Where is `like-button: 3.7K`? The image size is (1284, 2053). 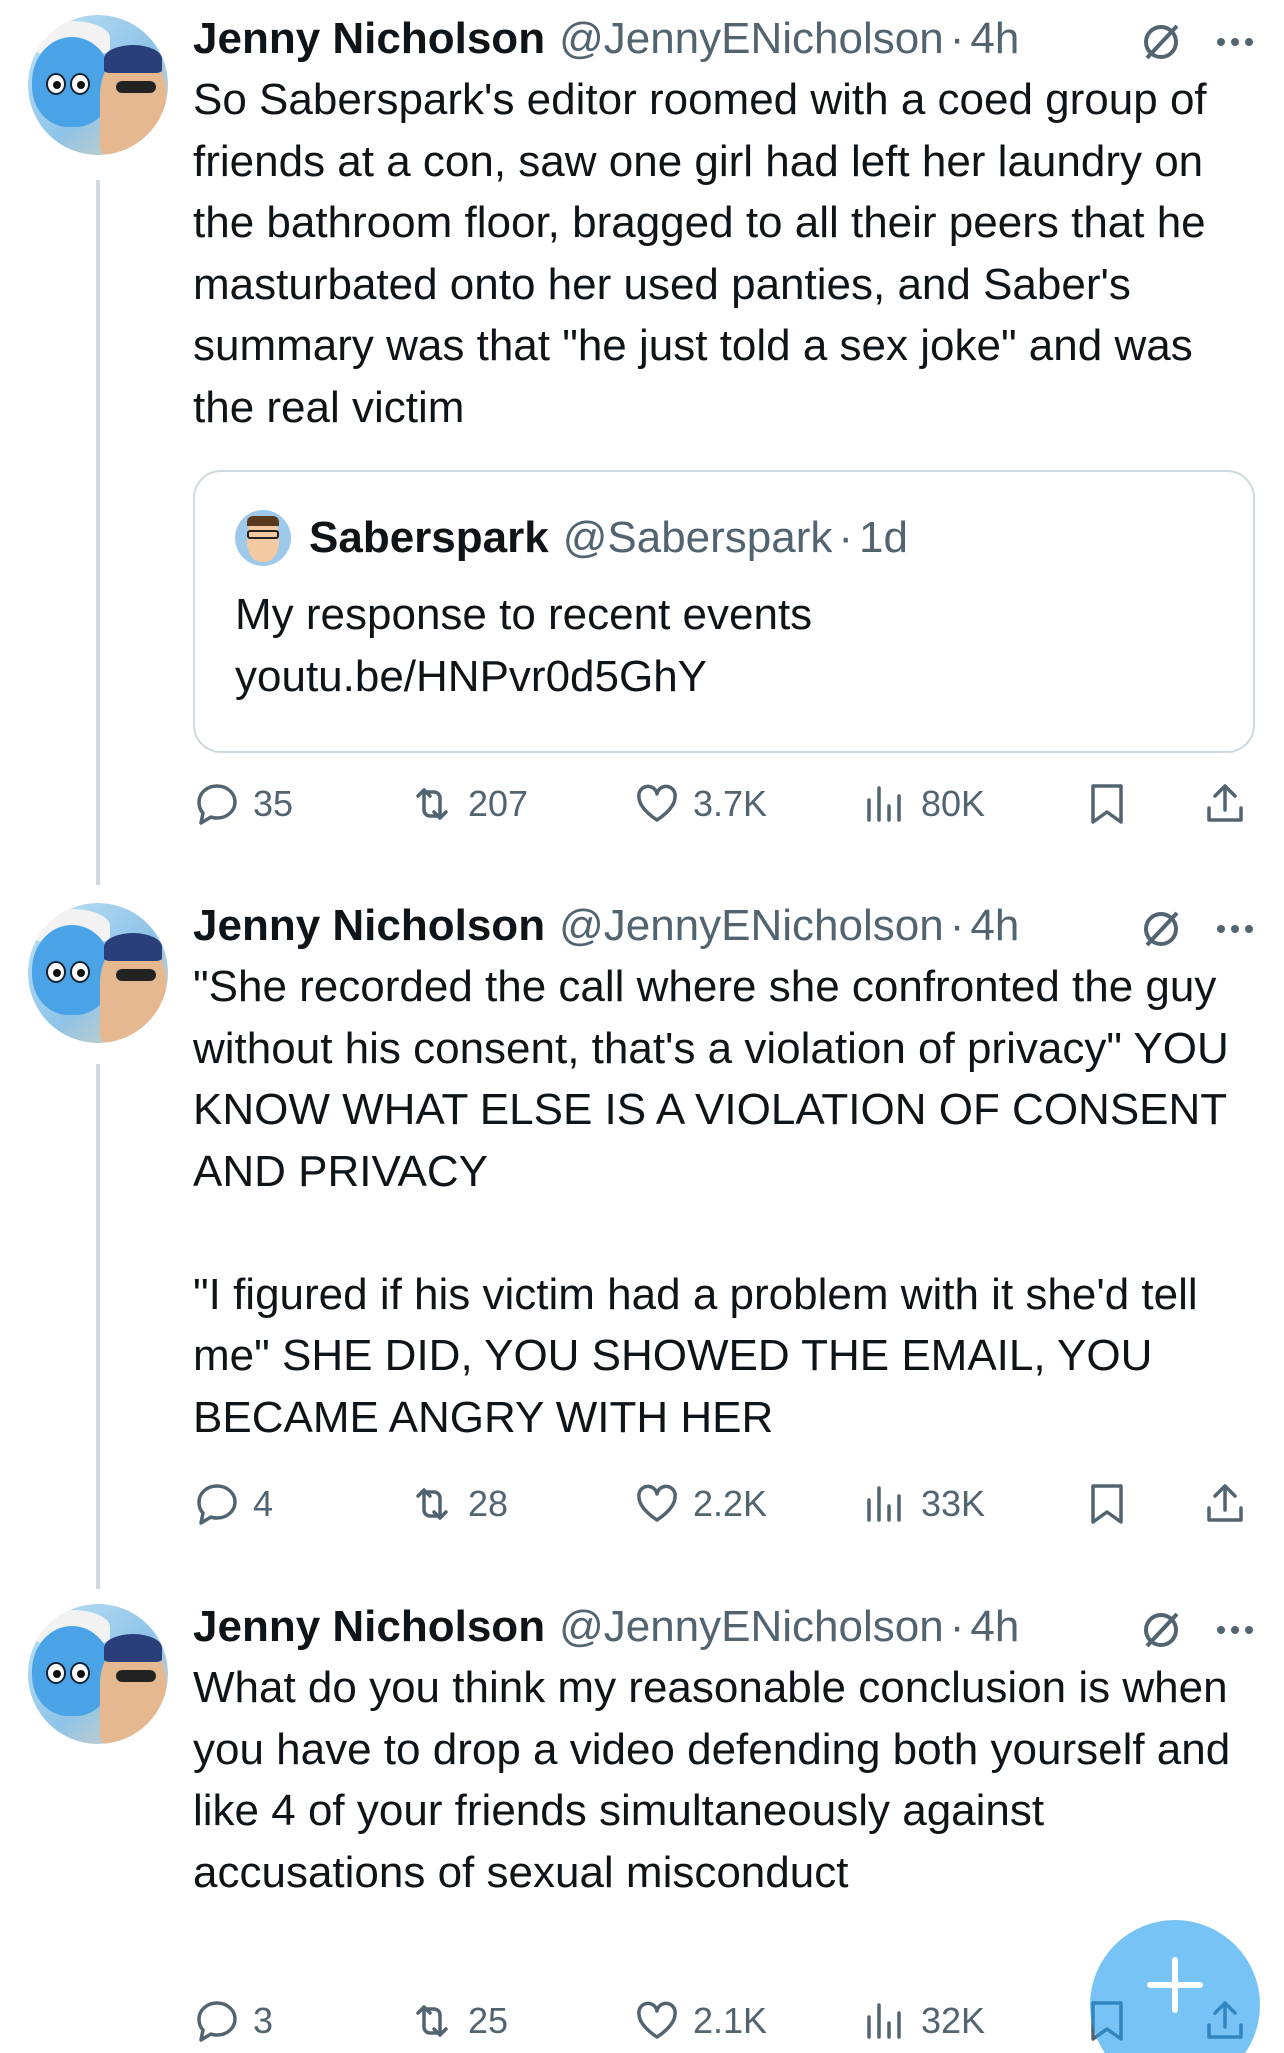
like-button: 3.7K is located at coordinates (700, 804).